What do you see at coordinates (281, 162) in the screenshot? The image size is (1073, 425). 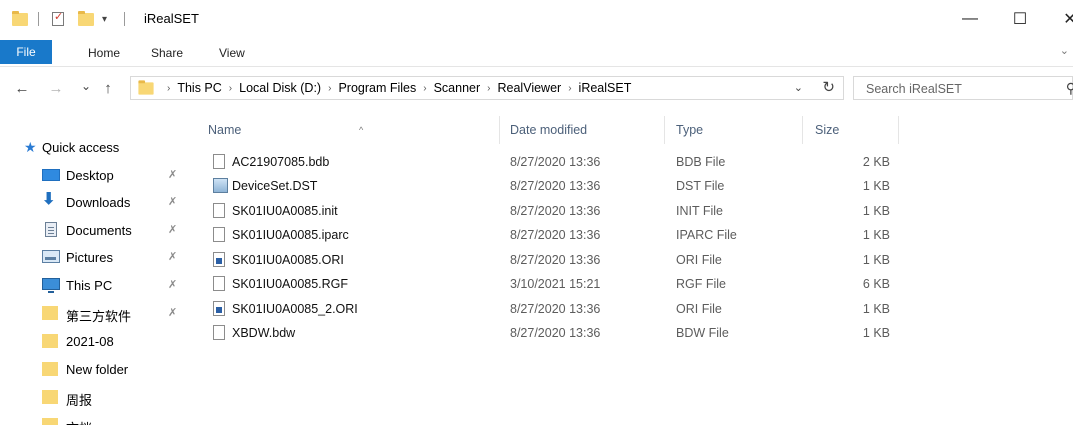 I see `file-name: AC21907085.bdb` at bounding box center [281, 162].